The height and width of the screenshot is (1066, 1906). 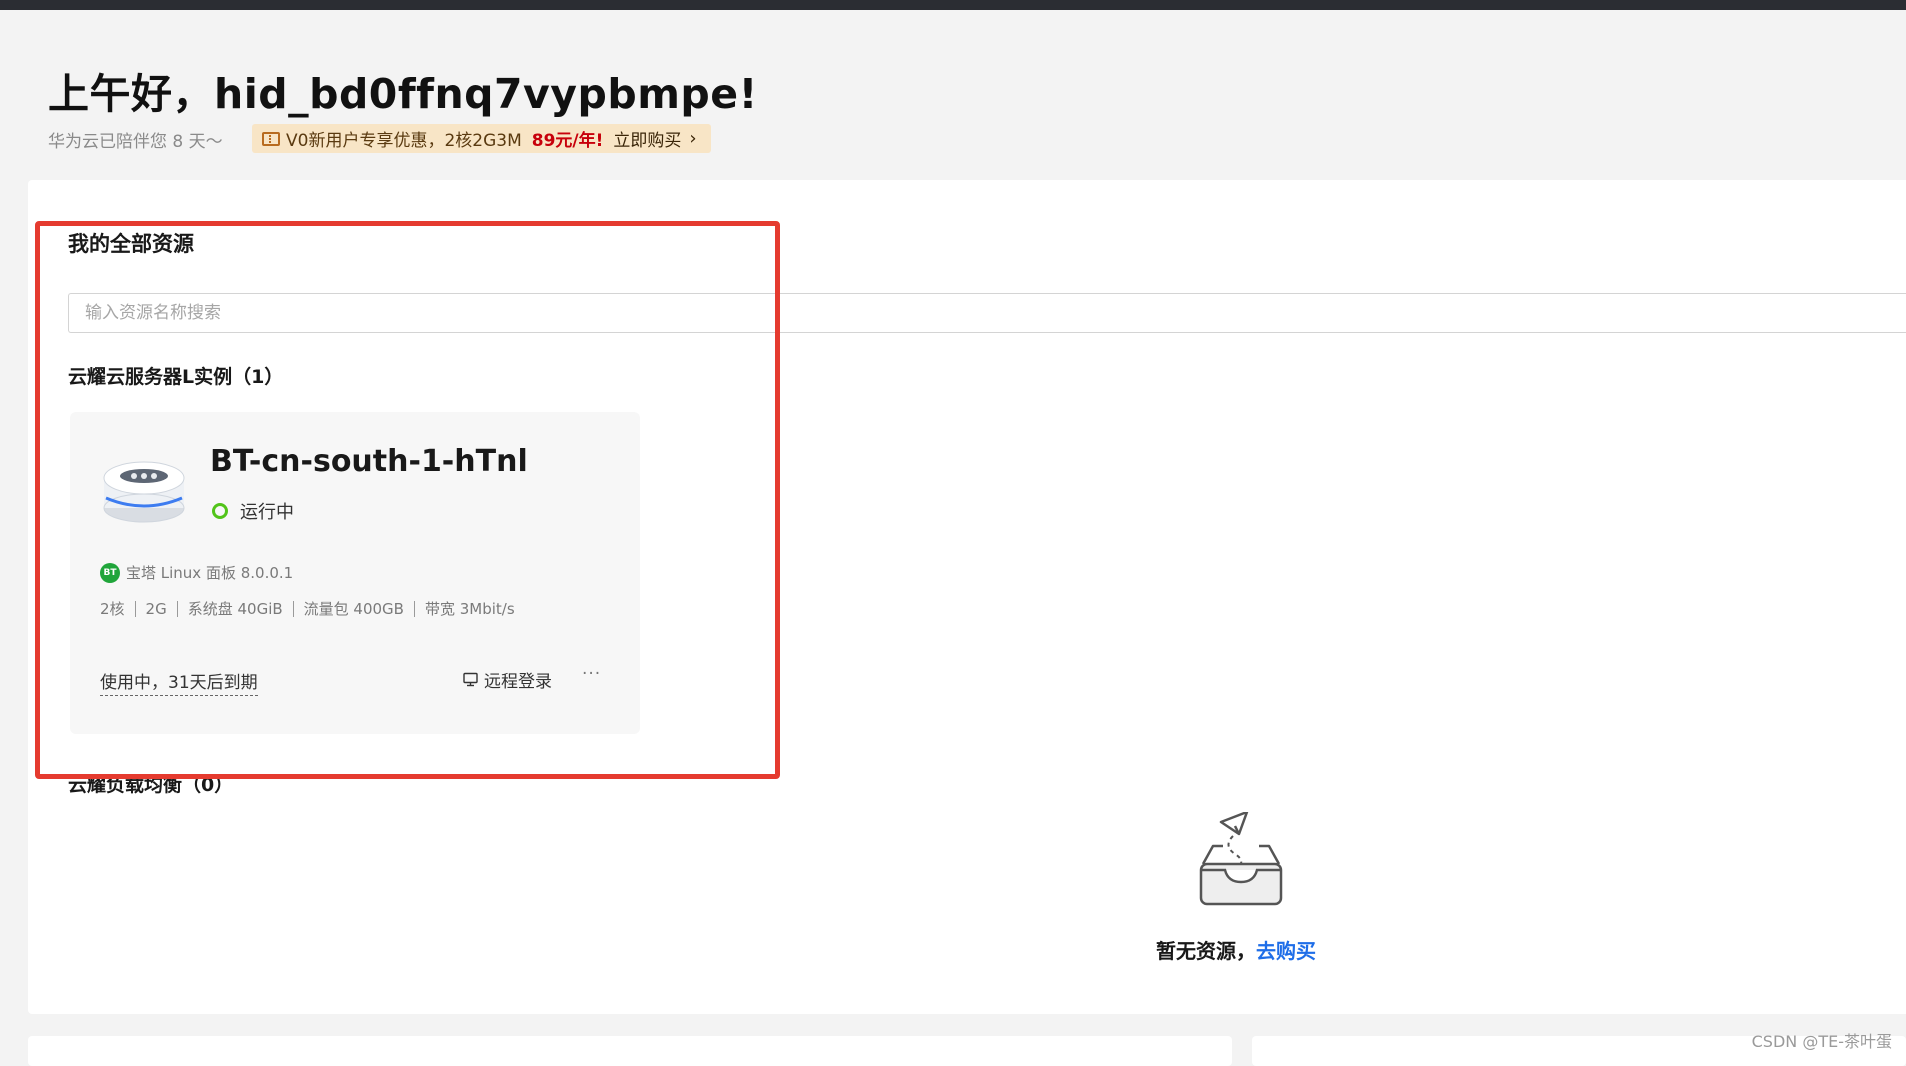 I want to click on promo-text: V0新用户专享优惠，2核2G3M, so click(x=404, y=141).